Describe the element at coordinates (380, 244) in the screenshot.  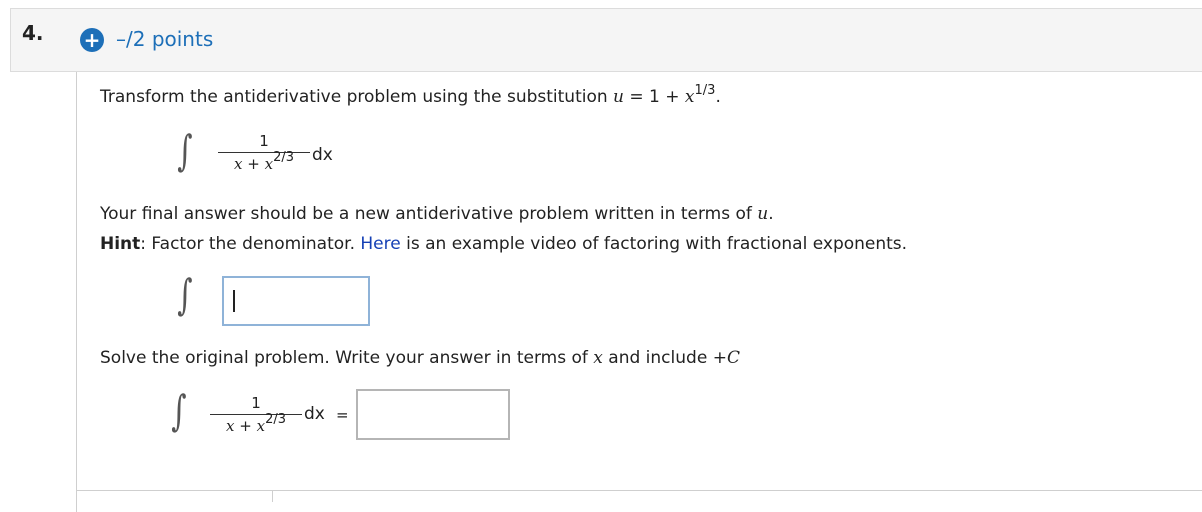
I see `hint-link: Here` at that location.